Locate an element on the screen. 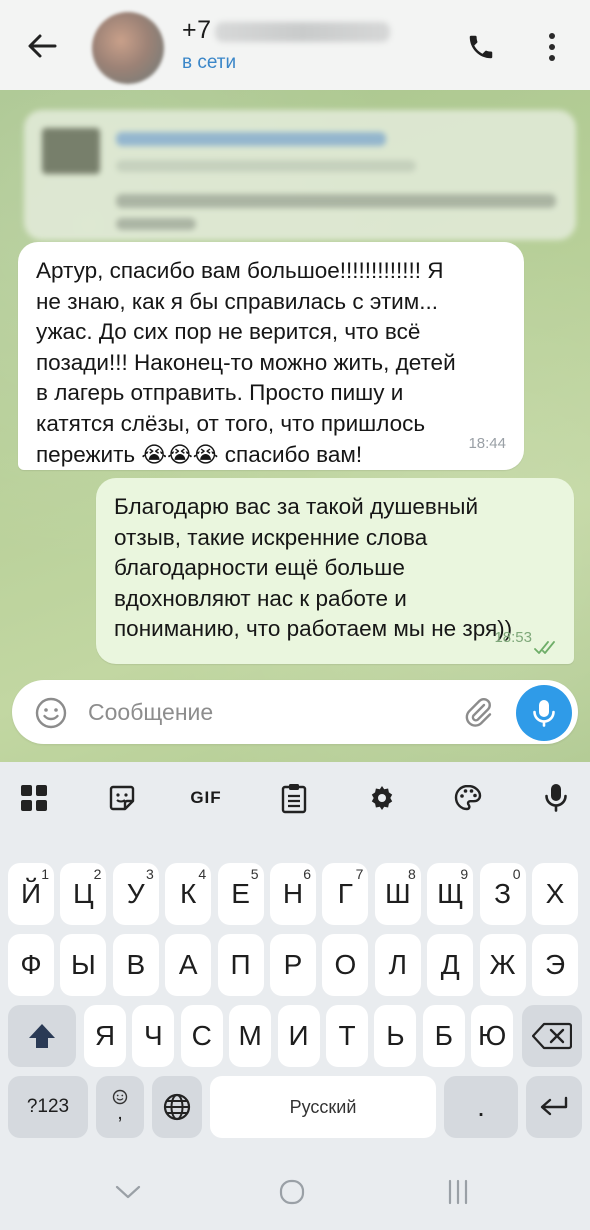 This screenshot has width=590, height=1230. key-label: ь is located at coordinates (395, 1035).